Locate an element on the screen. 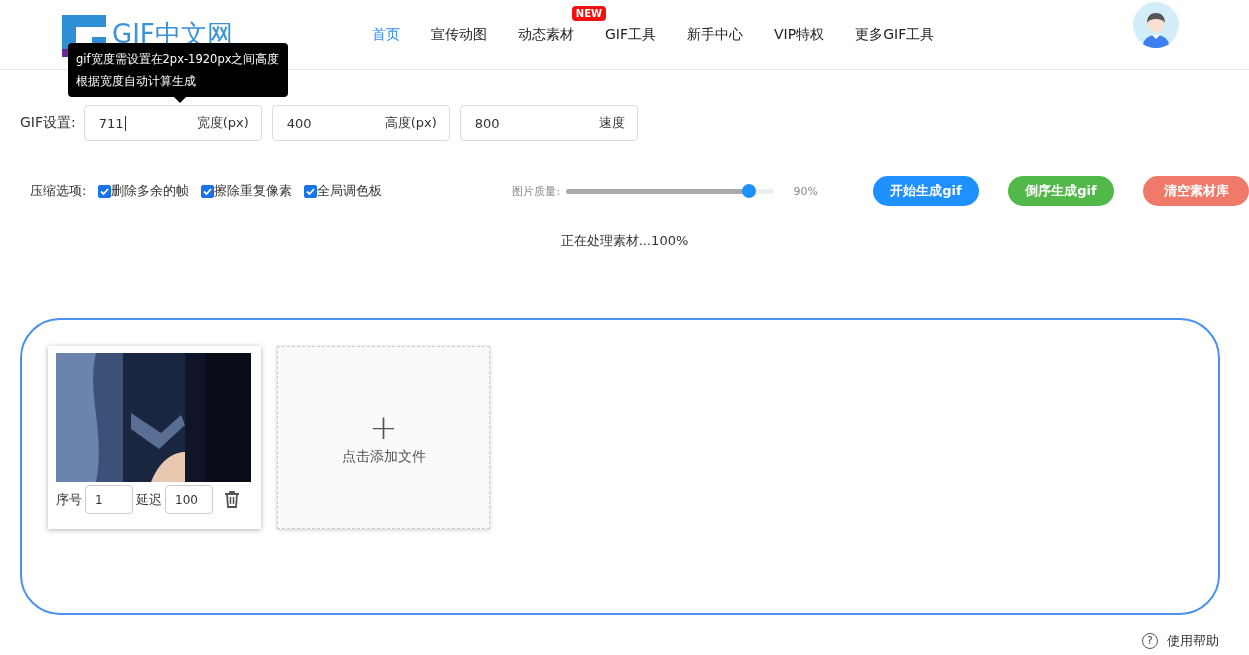  options-label: 压缩选项: is located at coordinates (58, 191).